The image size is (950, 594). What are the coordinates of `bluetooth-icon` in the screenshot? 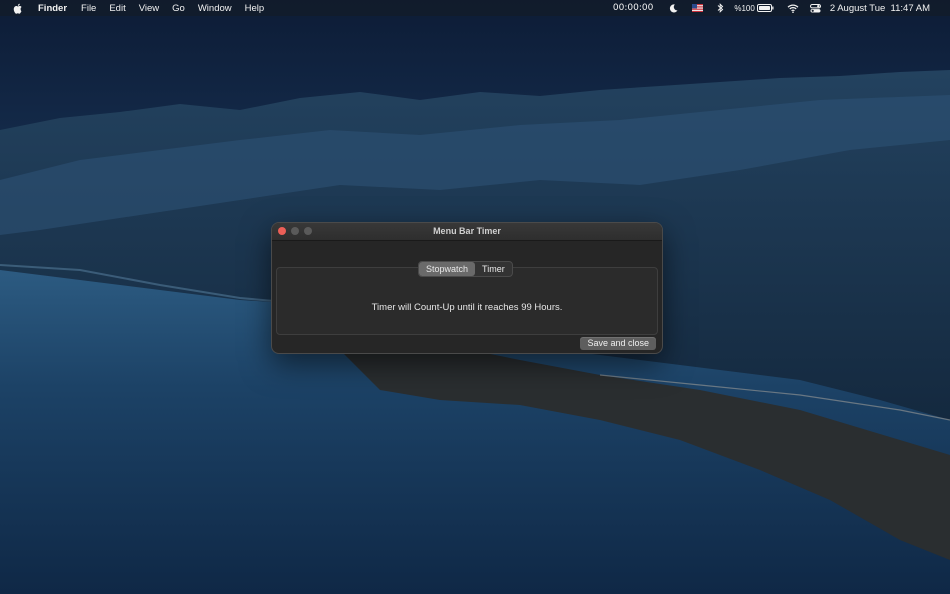 It's located at (720, 8).